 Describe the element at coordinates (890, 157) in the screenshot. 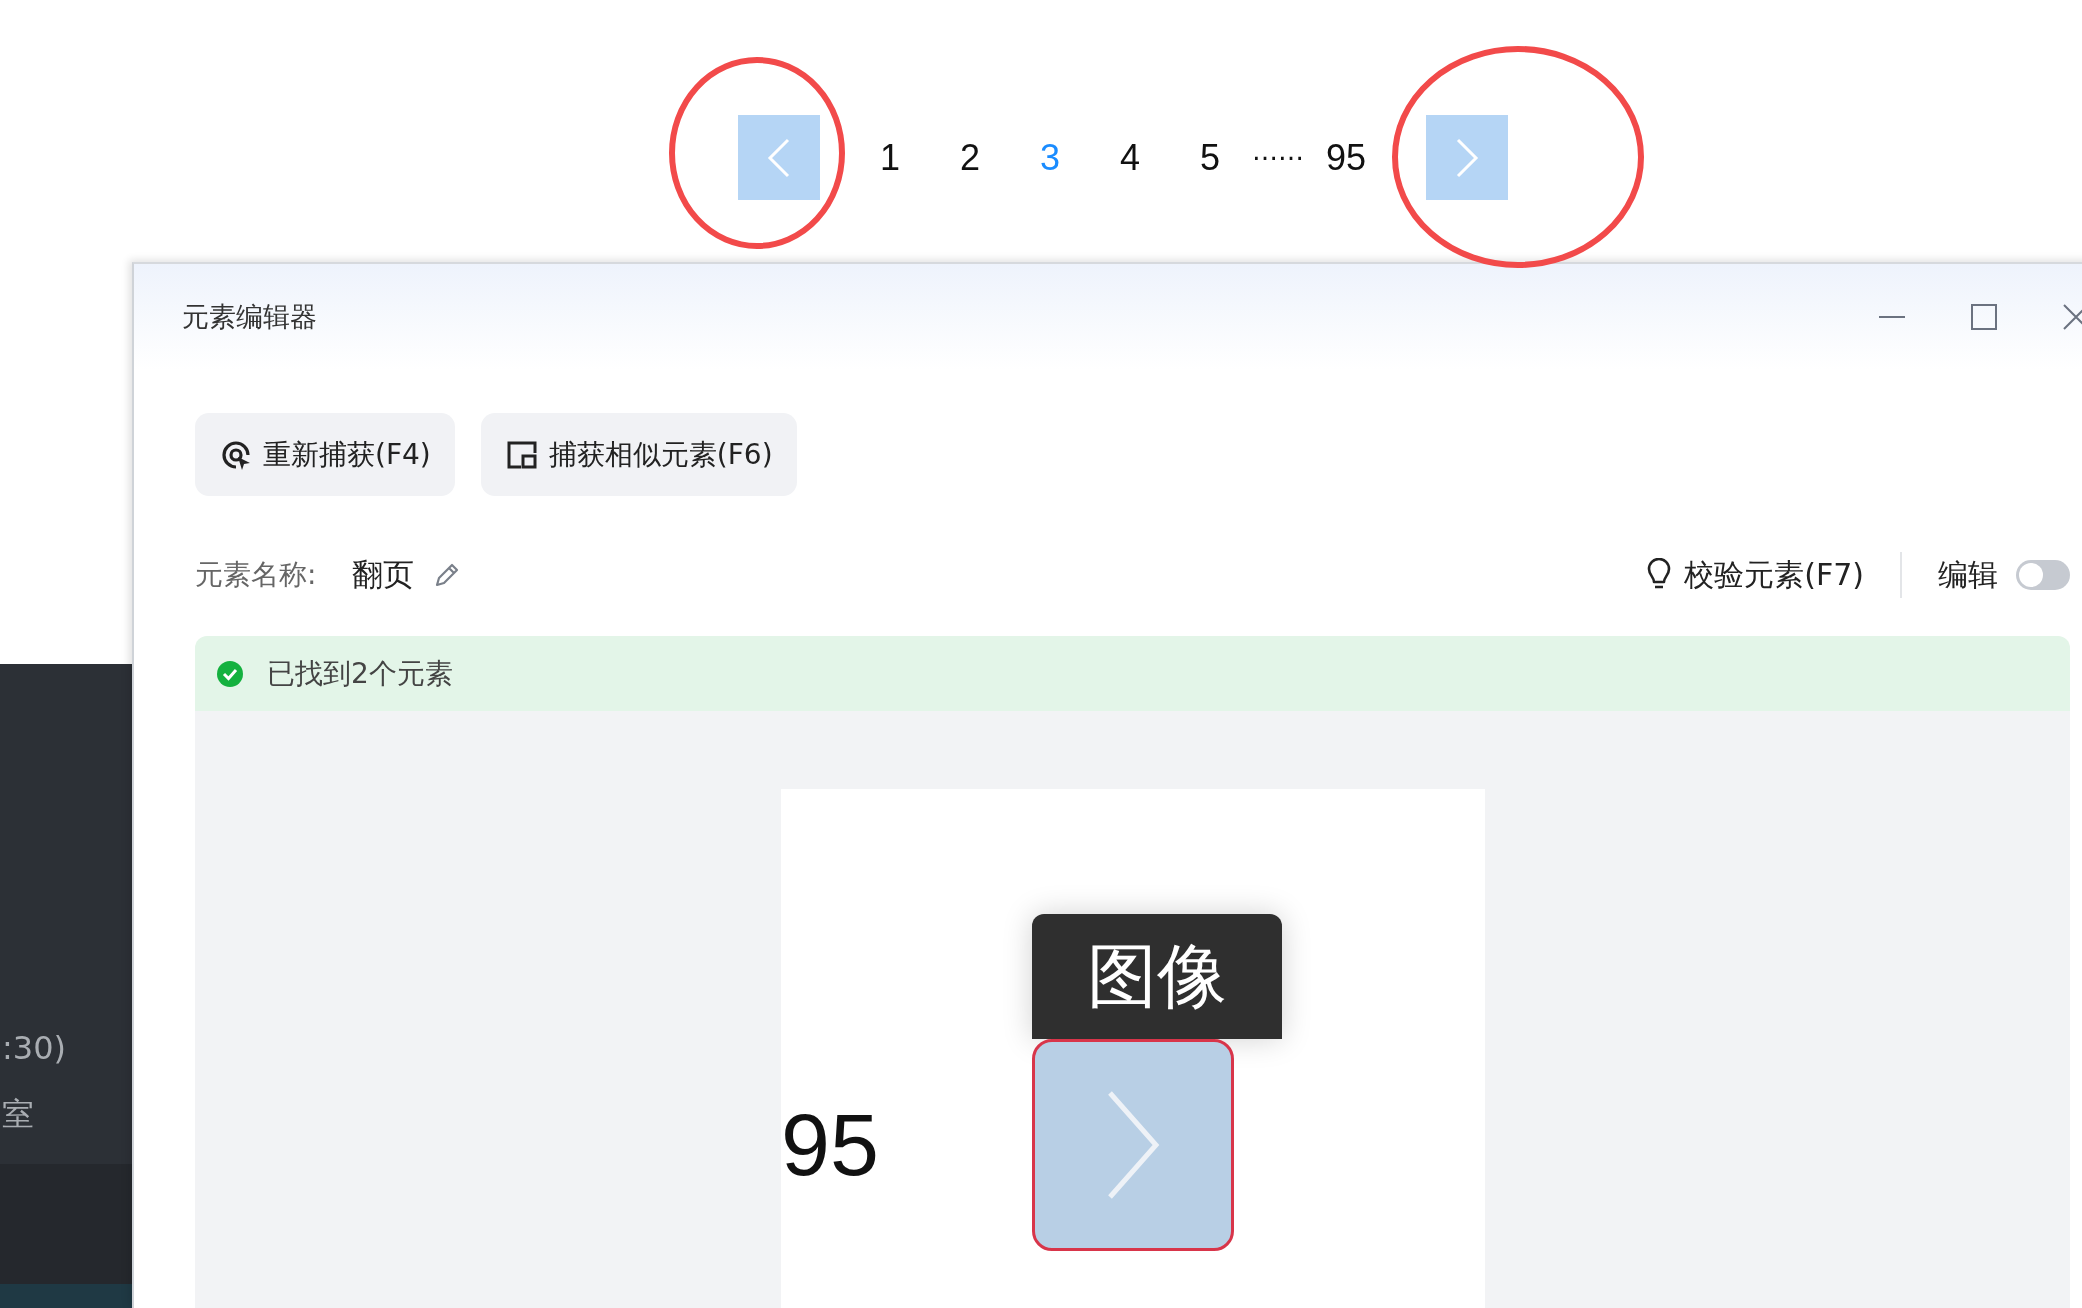

I see `page-number: 1` at that location.